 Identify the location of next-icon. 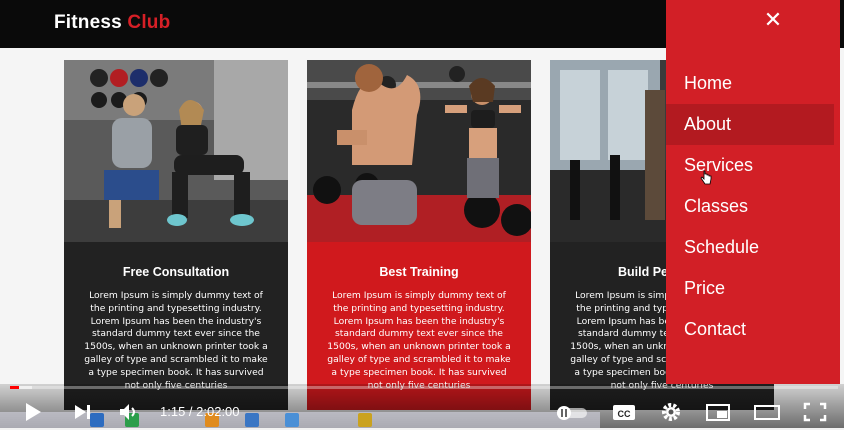
(83, 412).